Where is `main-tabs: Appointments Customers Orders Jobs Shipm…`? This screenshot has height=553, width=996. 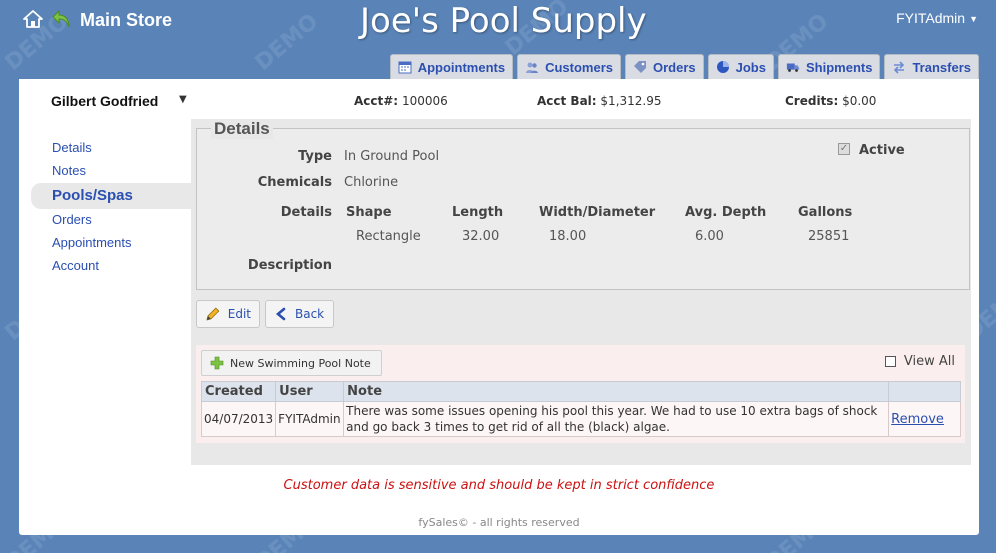 main-tabs: Appointments Customers Orders Jobs Shipm… is located at coordinates (684, 66).